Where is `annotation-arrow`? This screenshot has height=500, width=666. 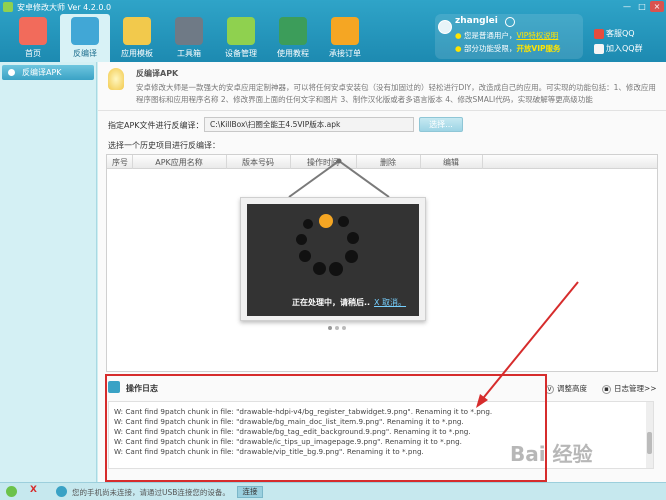
annotation-arrow is located at coordinates (527, 344).